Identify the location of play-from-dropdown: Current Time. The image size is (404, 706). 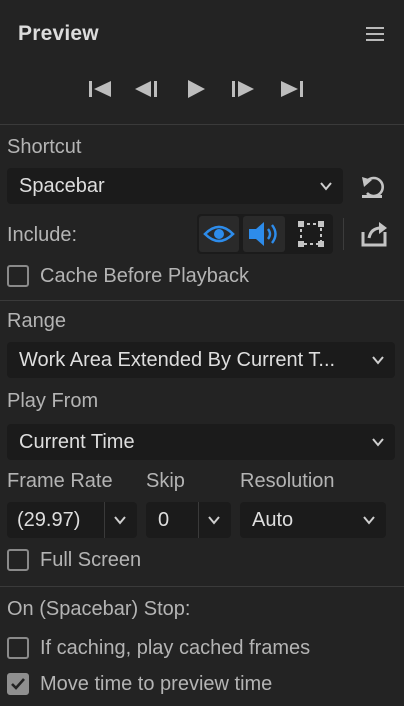
(201, 442).